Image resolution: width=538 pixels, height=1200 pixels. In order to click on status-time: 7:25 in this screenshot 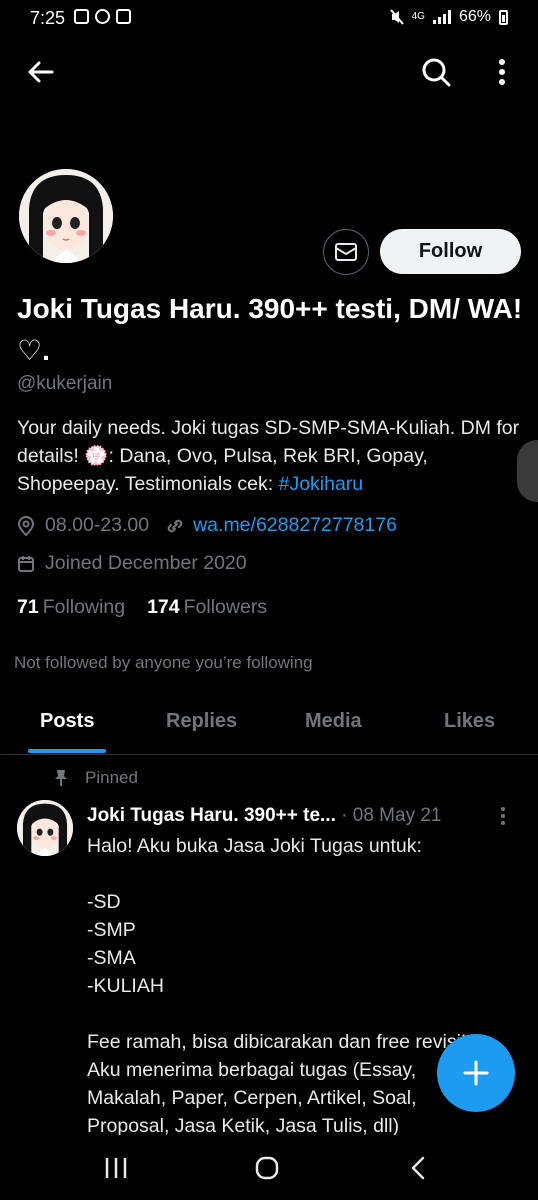, I will do `click(48, 18)`.